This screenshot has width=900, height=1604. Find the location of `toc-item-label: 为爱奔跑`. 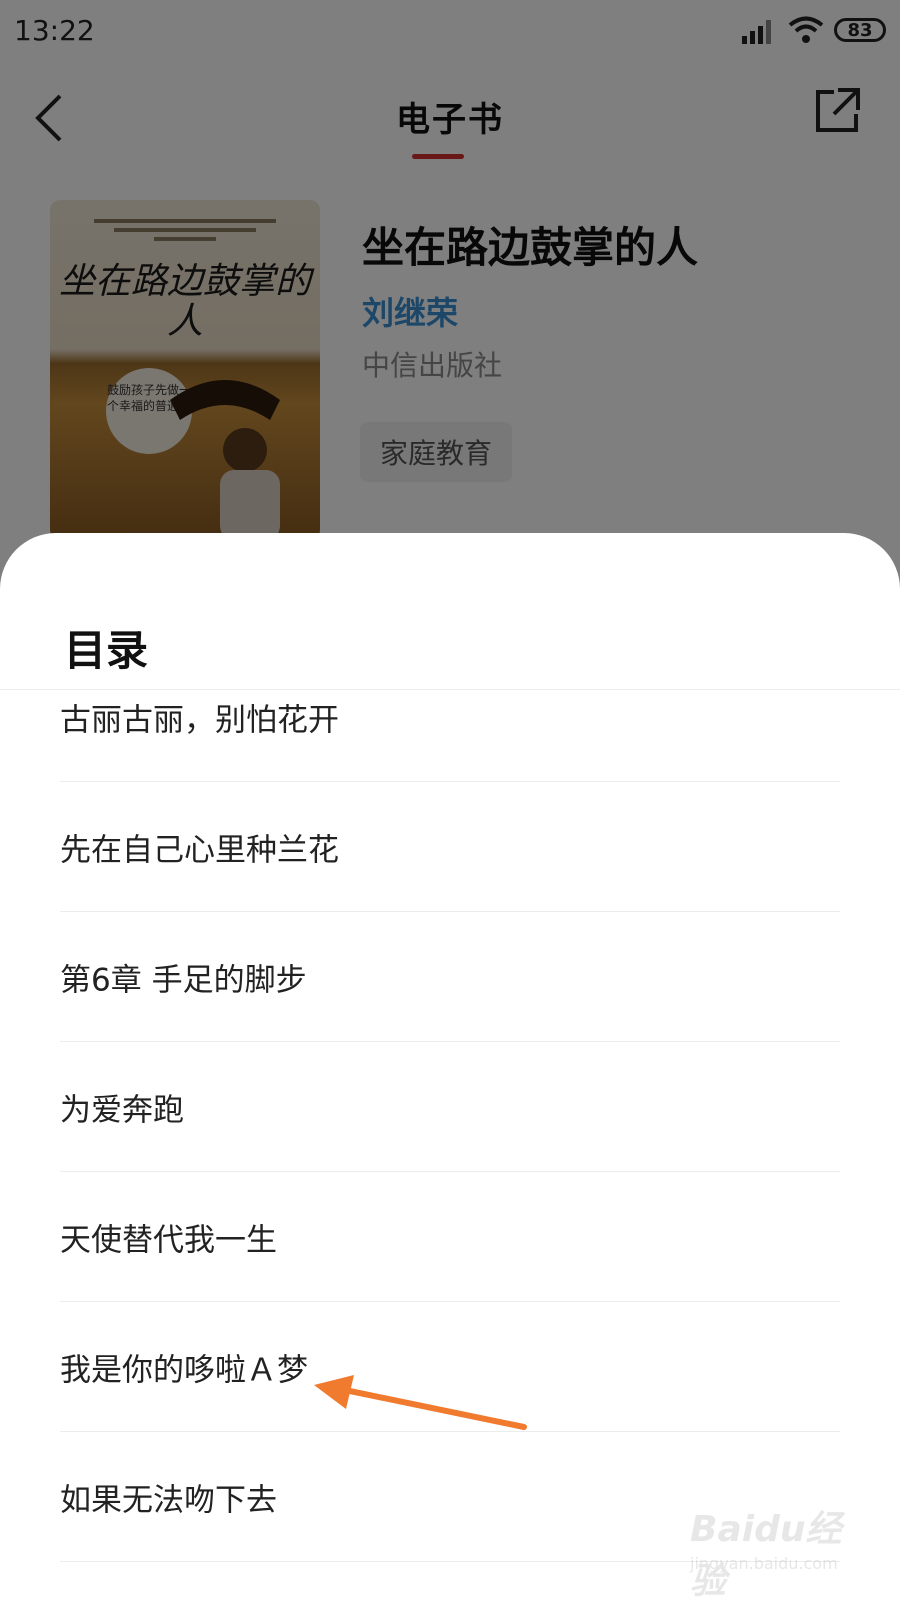

toc-item-label: 为爱奔跑 is located at coordinates (122, 1110).